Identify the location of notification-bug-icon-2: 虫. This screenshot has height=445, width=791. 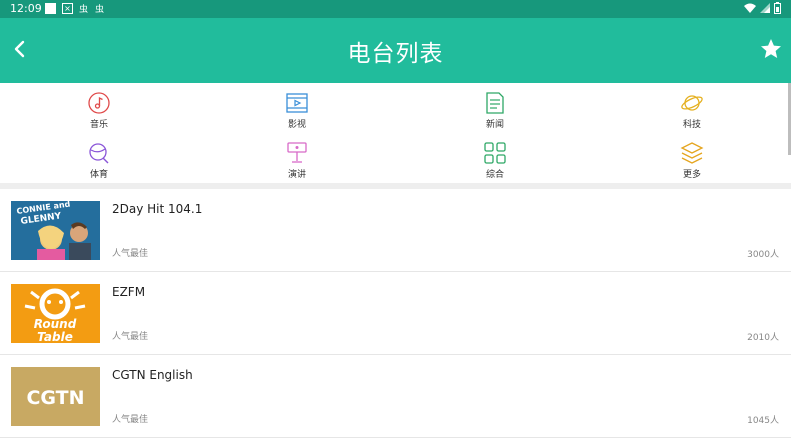
(99, 10).